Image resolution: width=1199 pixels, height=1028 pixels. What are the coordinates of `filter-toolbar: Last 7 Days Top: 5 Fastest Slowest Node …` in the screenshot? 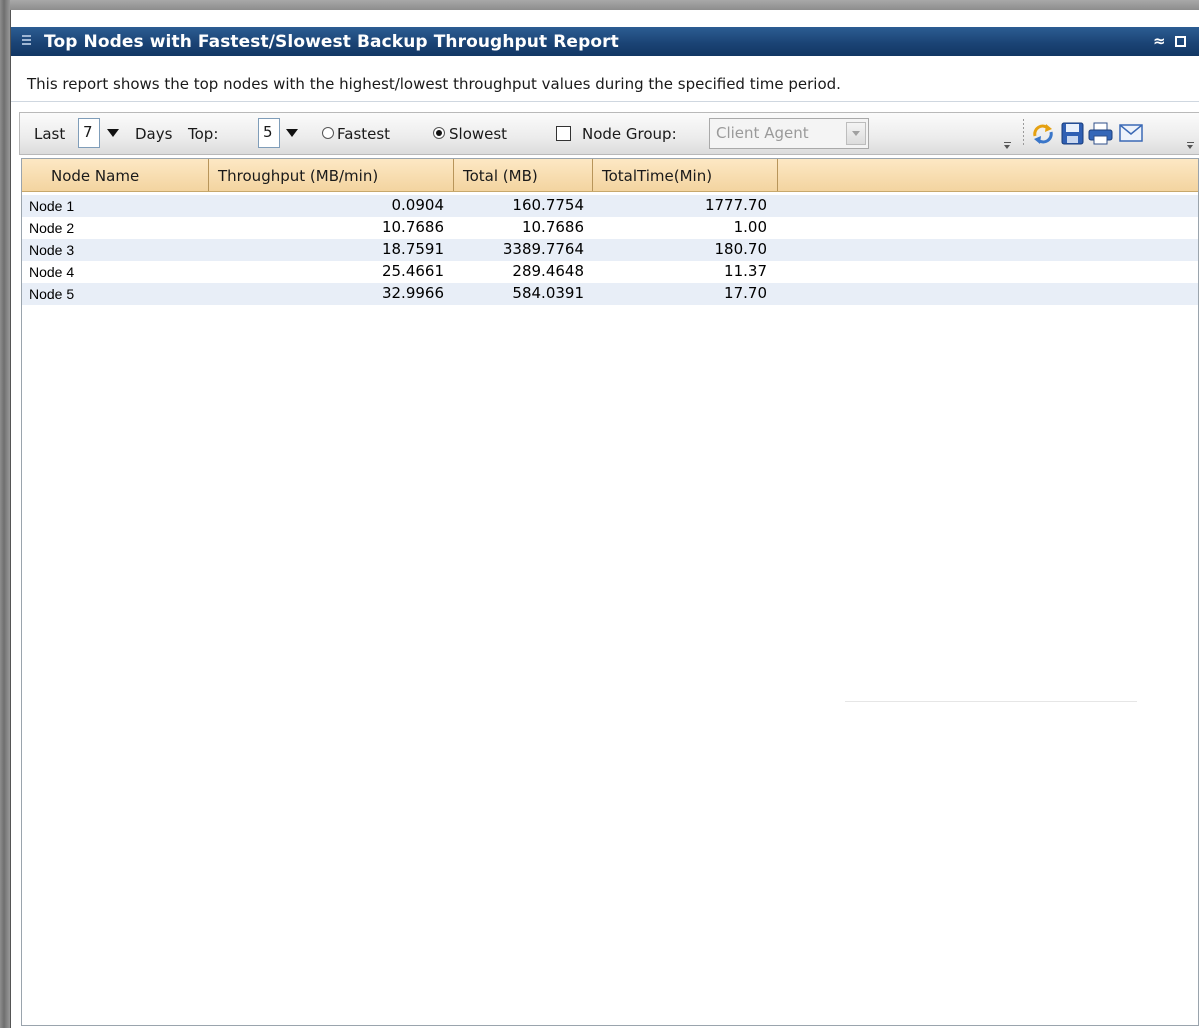 It's located at (609, 133).